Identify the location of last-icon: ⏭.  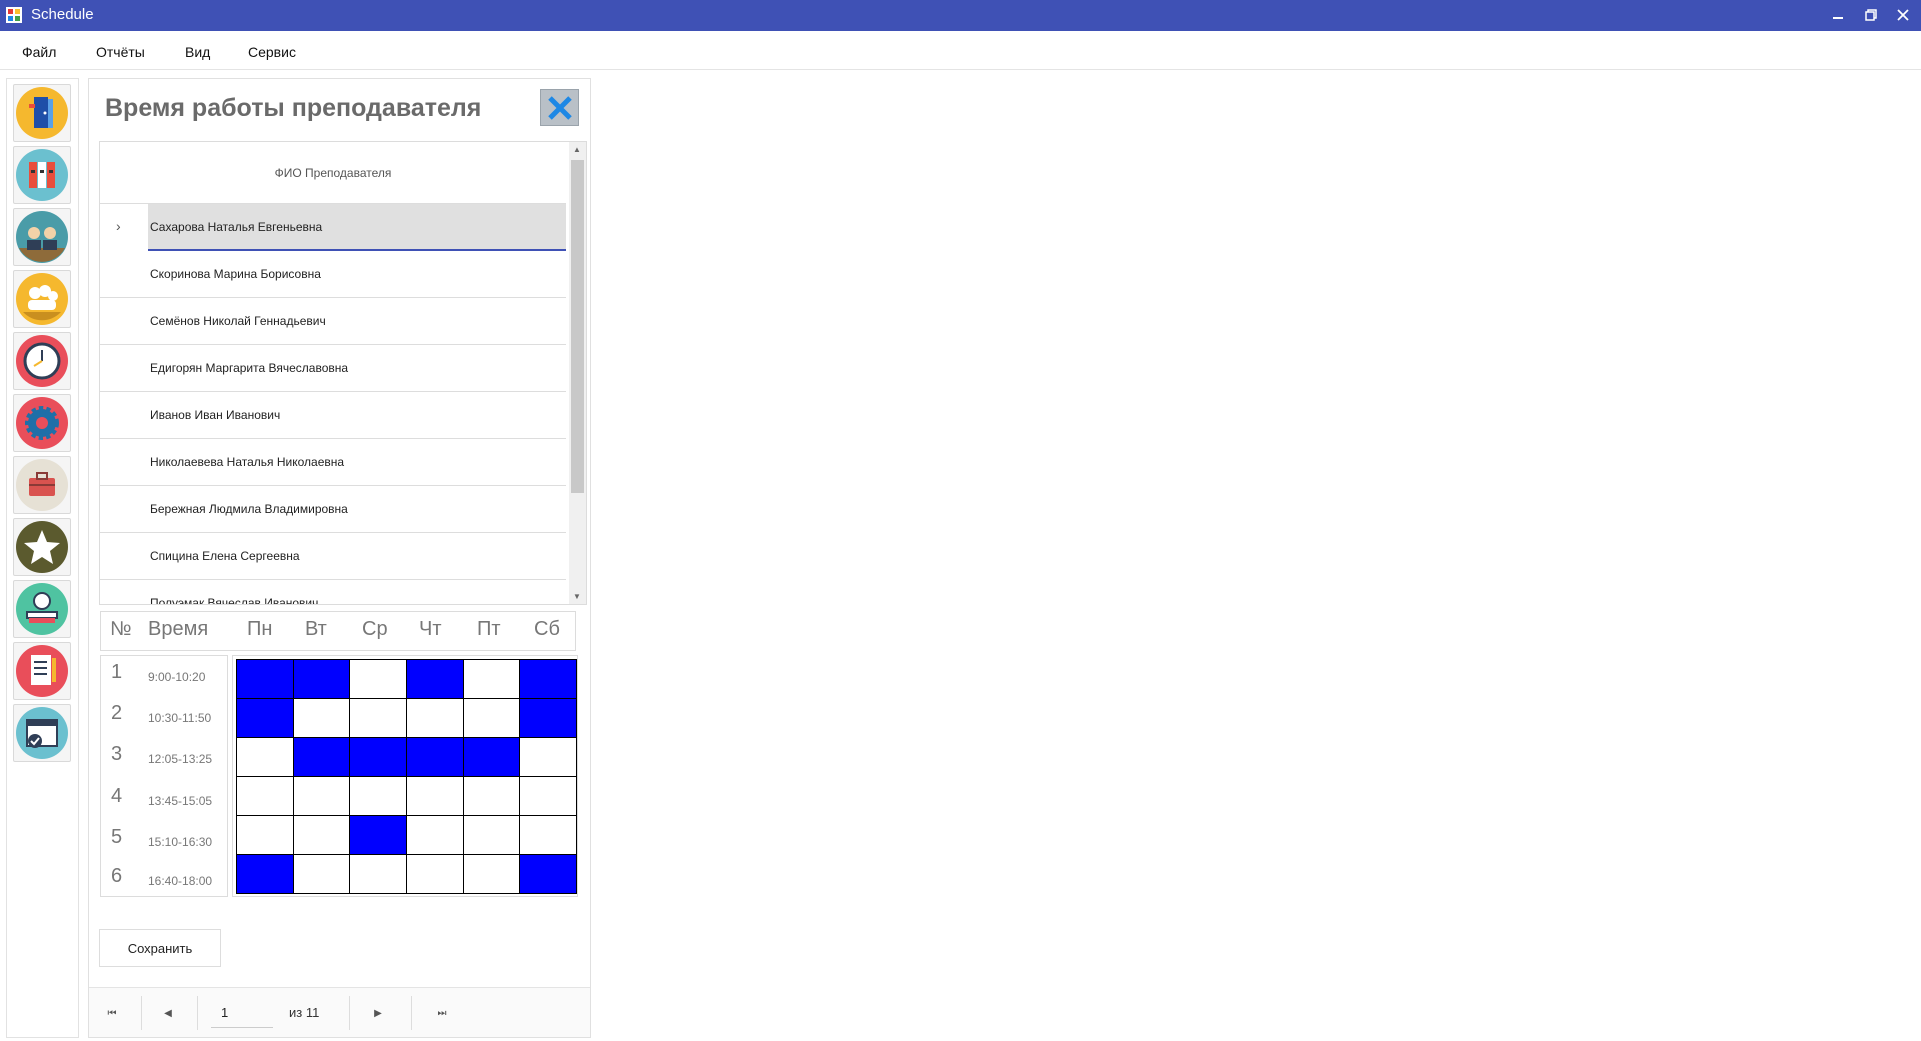
(442, 1013).